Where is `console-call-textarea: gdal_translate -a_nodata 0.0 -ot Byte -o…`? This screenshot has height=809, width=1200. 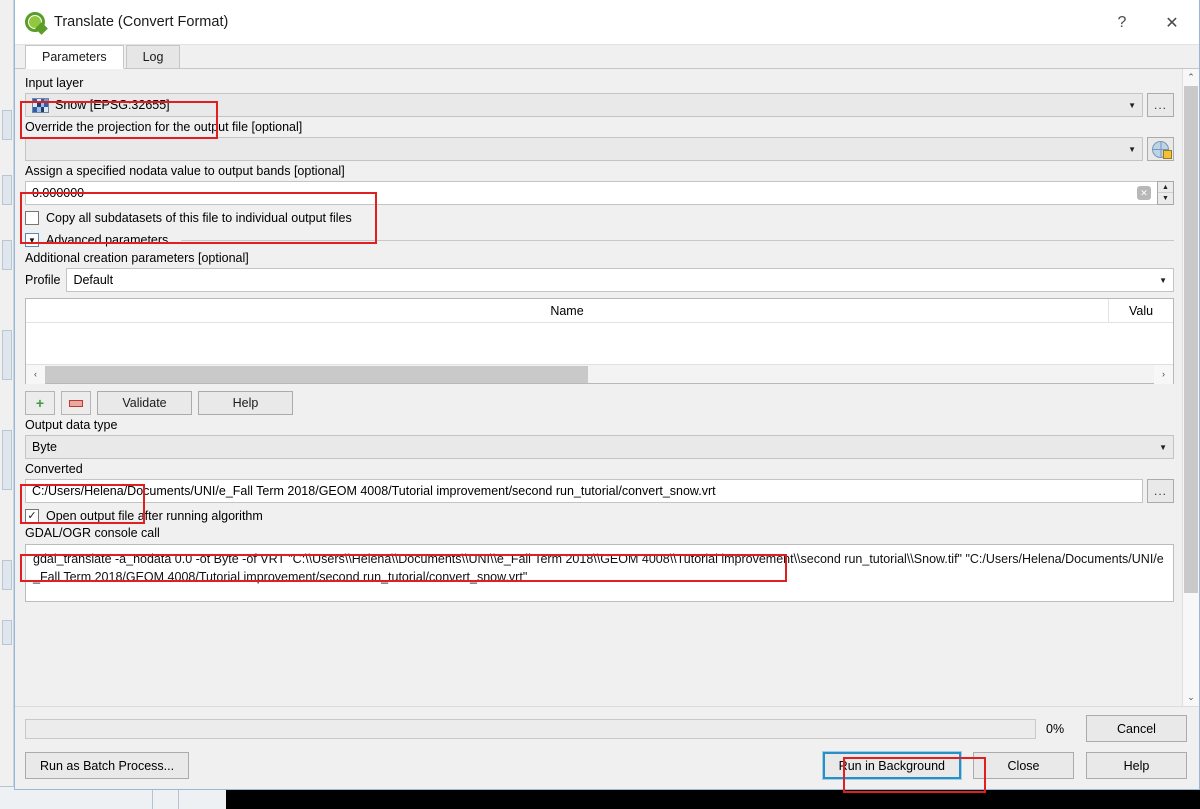 console-call-textarea: gdal_translate -a_nodata 0.0 -ot Byte -o… is located at coordinates (599, 573).